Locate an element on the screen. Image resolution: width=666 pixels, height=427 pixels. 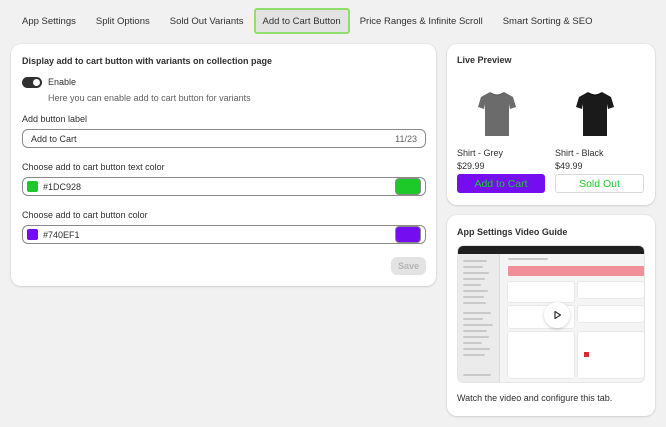
product-price-black: $49.99 is located at coordinates (569, 166).